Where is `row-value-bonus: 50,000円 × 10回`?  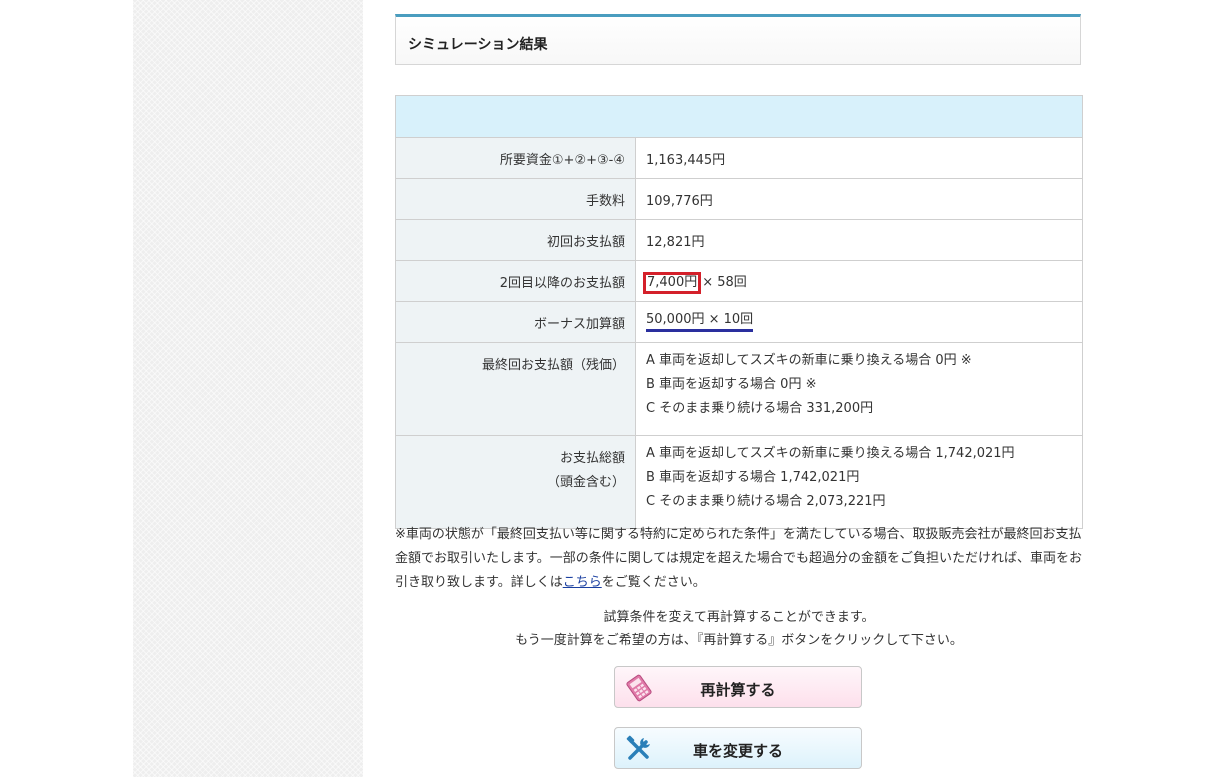
row-value-bonus: 50,000円 × 10回 is located at coordinates (859, 322).